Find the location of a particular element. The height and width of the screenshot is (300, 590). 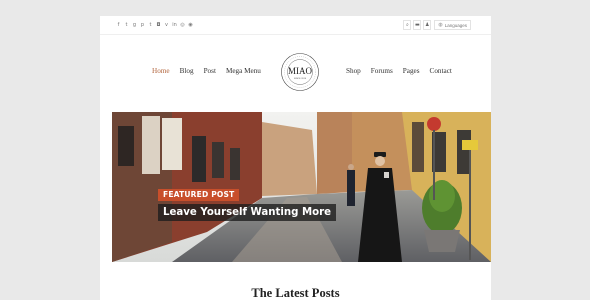

main-nav-left: Home Blog Post Mega Menu is located at coordinates (206, 71).